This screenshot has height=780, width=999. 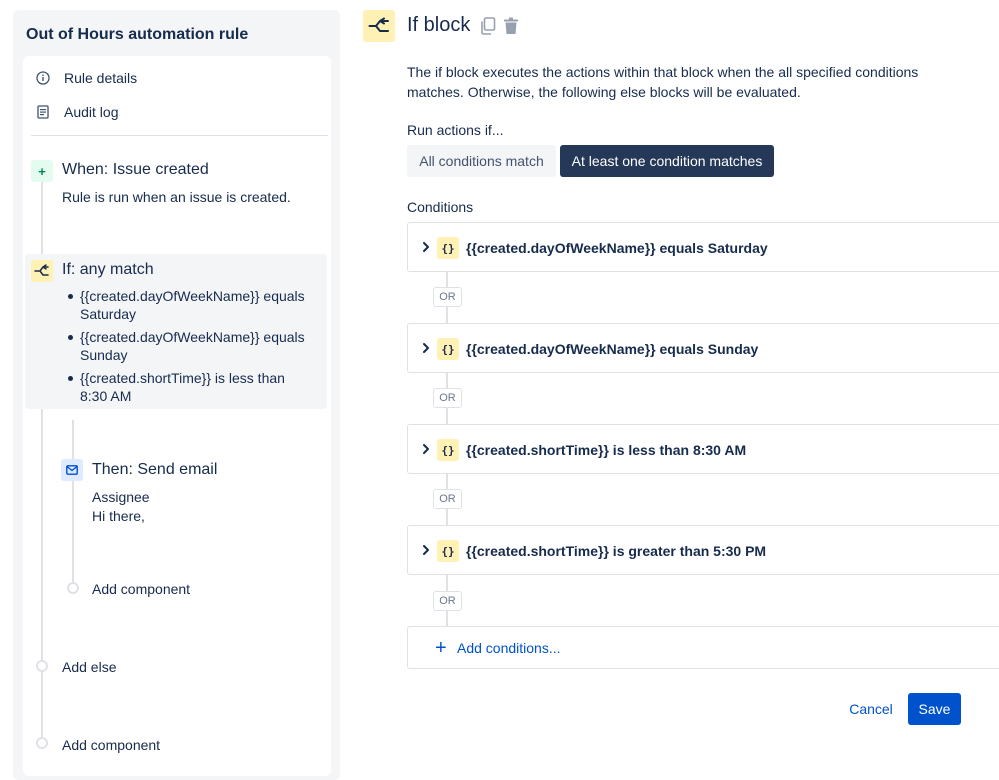 I want to click on toggle-any-condition: At least one condition matches, so click(x=667, y=161).